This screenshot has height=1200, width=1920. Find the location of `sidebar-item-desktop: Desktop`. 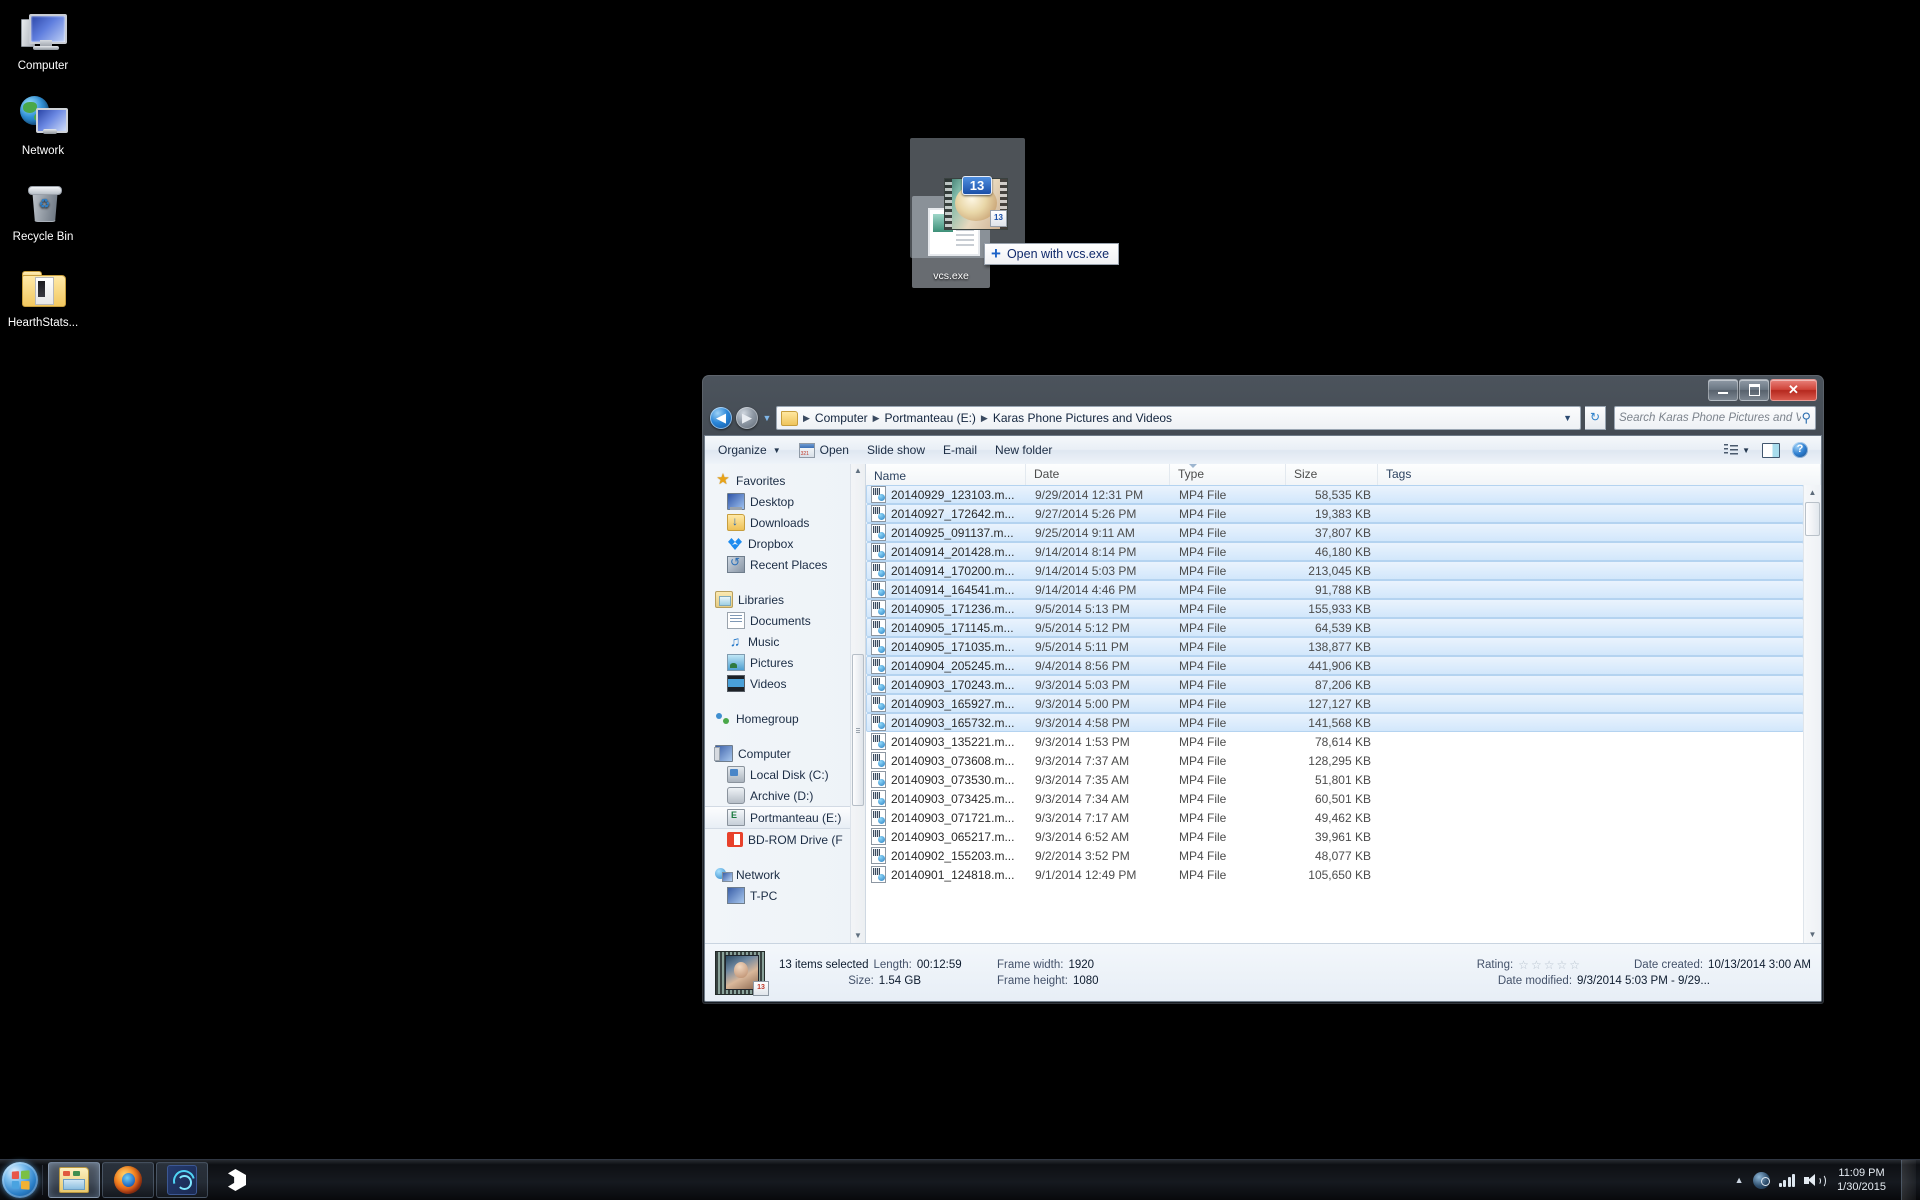

sidebar-item-desktop: Desktop is located at coordinates (785, 501).